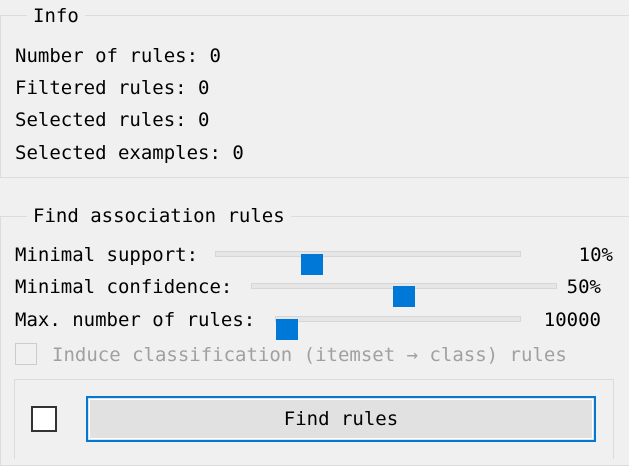  Describe the element at coordinates (311, 264) in the screenshot. I see `min-support-handle` at that location.